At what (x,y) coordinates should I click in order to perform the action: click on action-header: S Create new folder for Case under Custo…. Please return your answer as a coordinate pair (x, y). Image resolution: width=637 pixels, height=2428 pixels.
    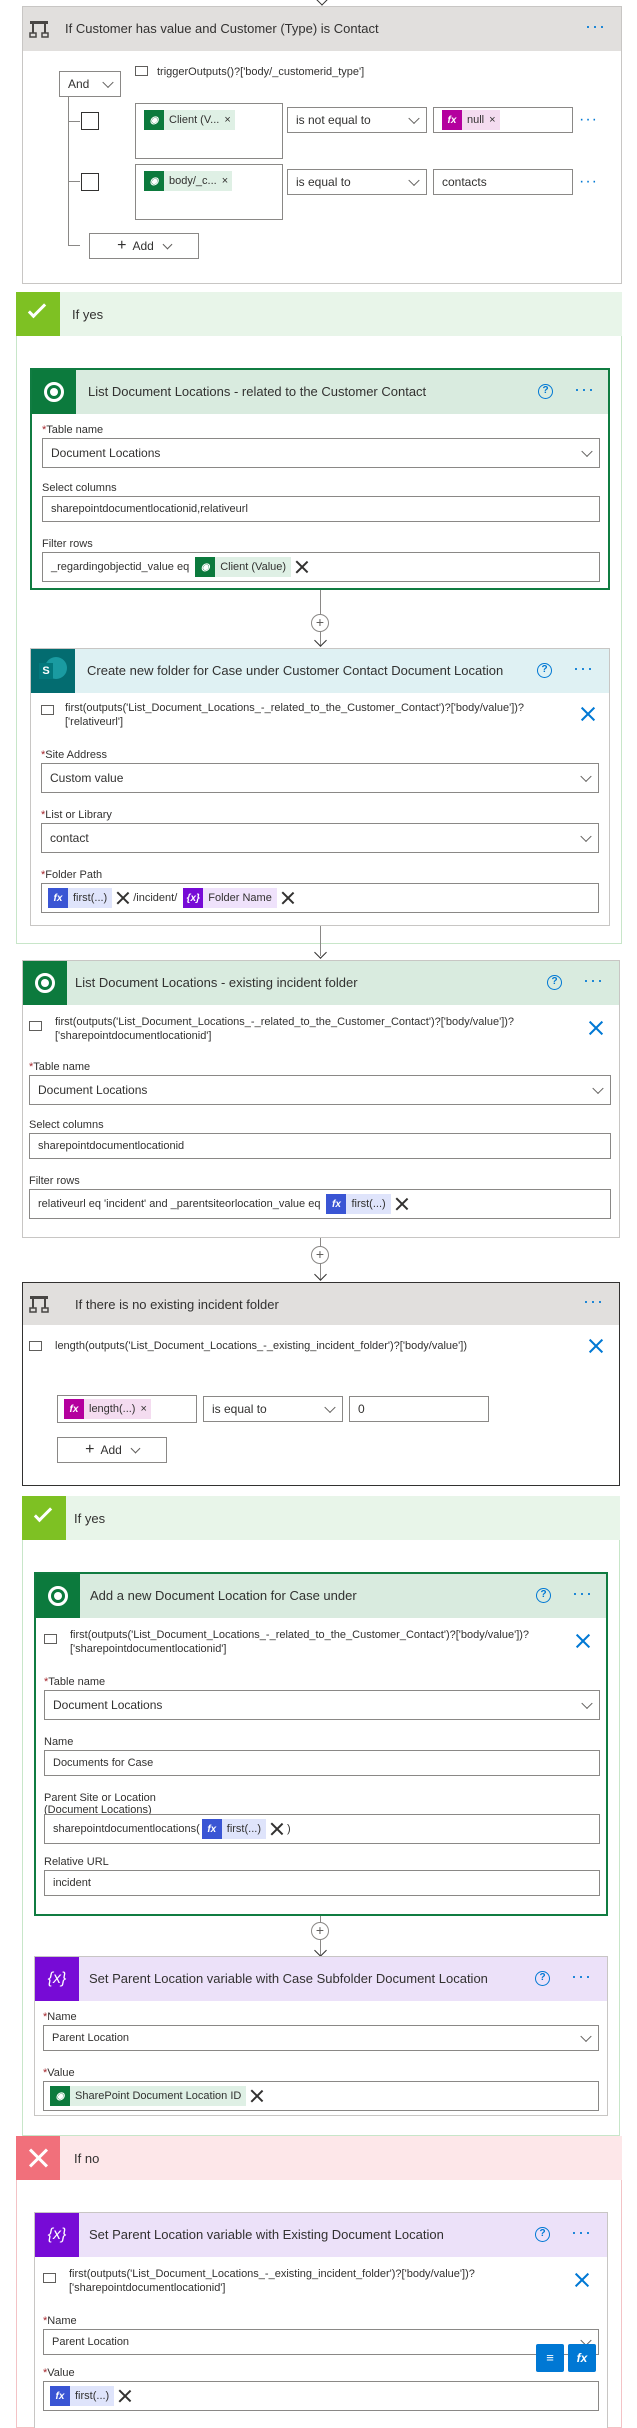
    Looking at the image, I should click on (320, 671).